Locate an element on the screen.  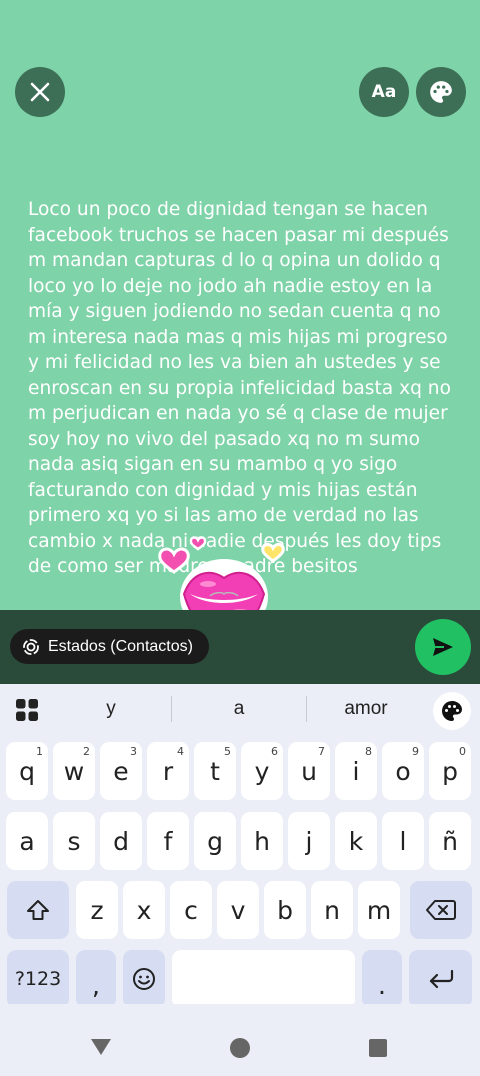
key-number-hint: 5 is located at coordinates (227, 751).